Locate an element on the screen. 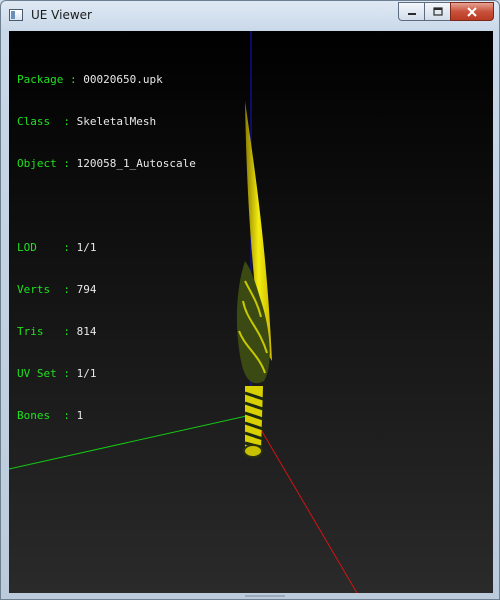  close-button is located at coordinates (472, 11).